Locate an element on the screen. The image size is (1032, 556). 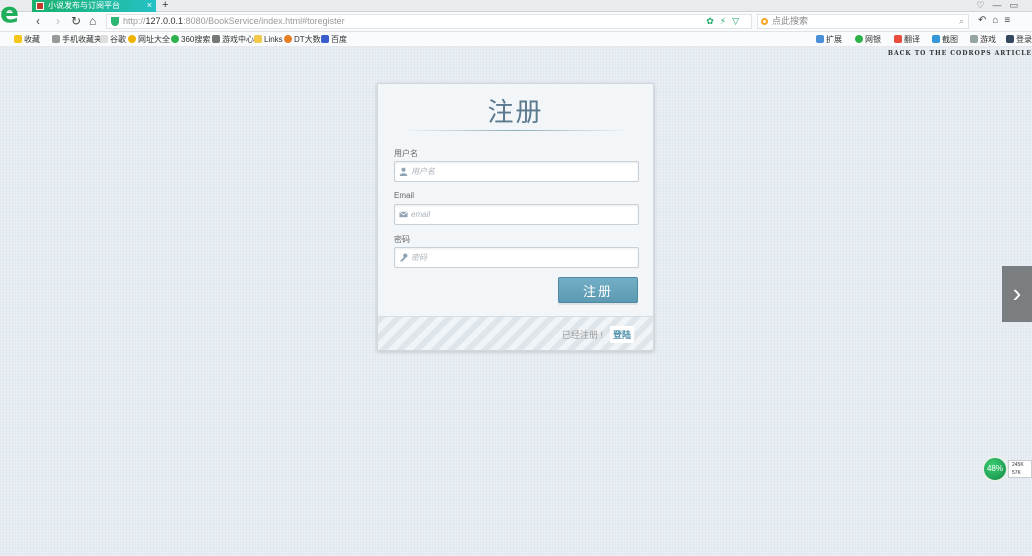
bookmark-item: DT大数 is located at coordinates (302, 39).